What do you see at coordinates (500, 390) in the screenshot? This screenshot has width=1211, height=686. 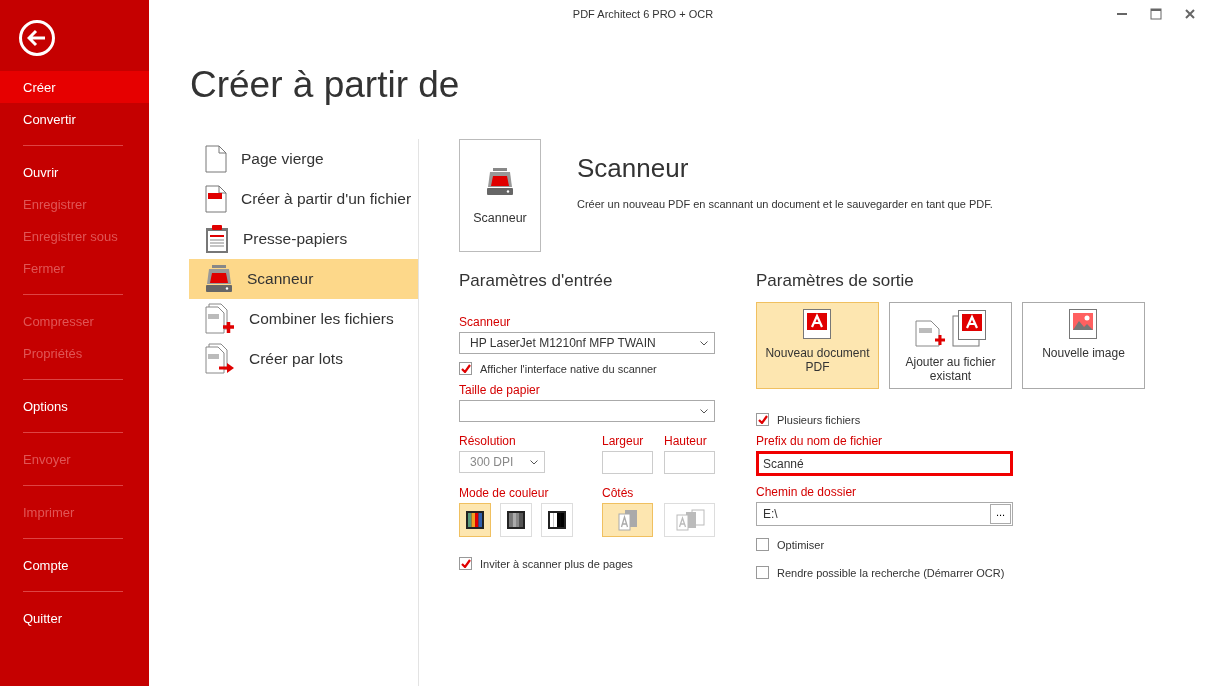 I see `field-label: Taille de papier` at bounding box center [500, 390].